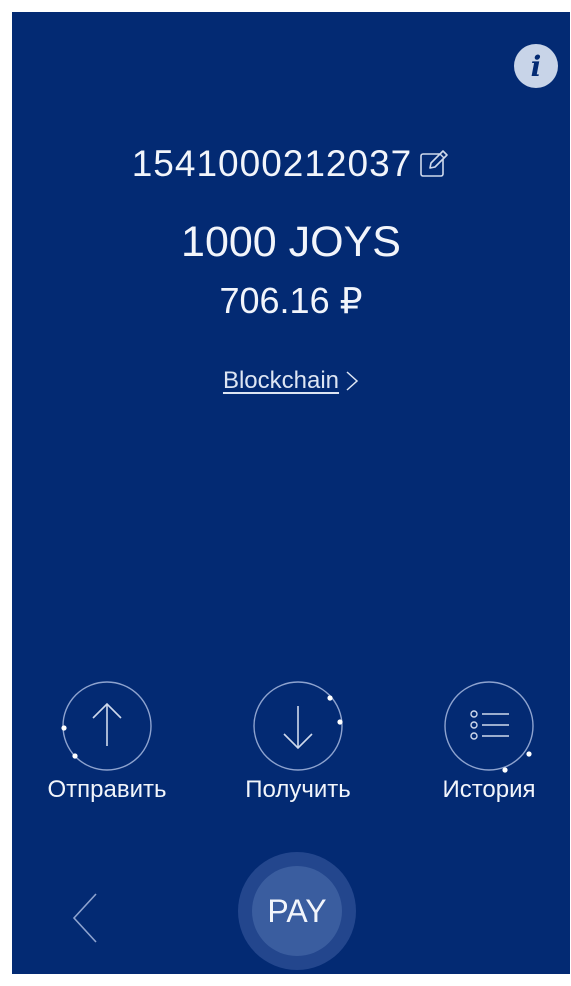 This screenshot has width=571, height=986. Describe the element at coordinates (106, 726) in the screenshot. I see `send-arrow-icon` at that location.